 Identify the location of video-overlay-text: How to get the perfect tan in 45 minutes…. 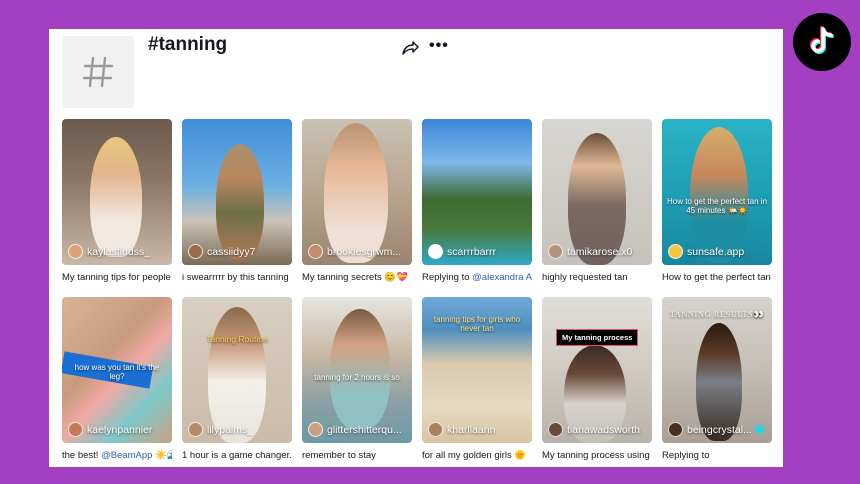
(717, 206).